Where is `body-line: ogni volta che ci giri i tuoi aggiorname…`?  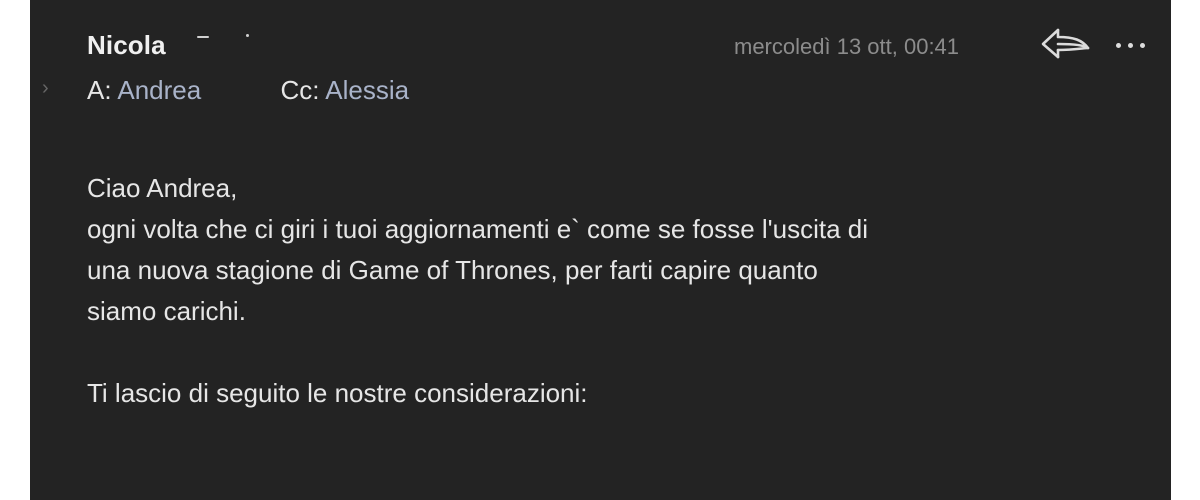 body-line: ogni volta che ci giri i tuoi aggiorname… is located at coordinates (478, 229).